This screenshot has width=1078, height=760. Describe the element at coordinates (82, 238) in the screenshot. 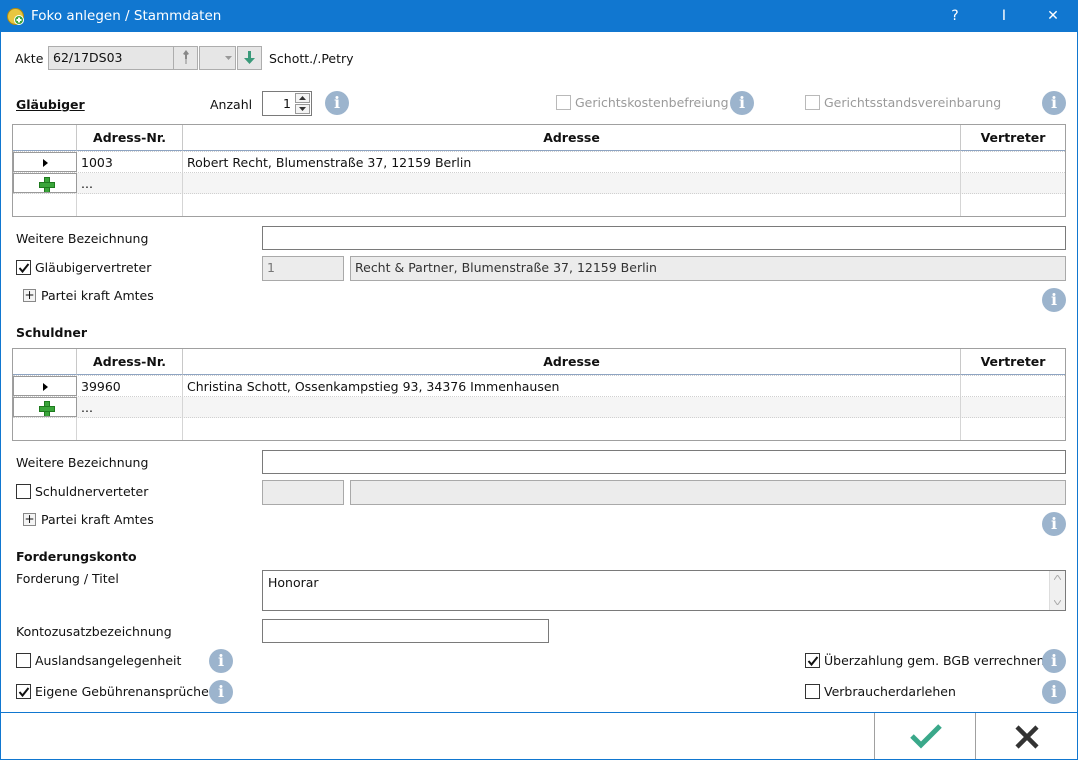

I see `glaeubiger-weitere-label: Weitere Bezeichnung` at that location.